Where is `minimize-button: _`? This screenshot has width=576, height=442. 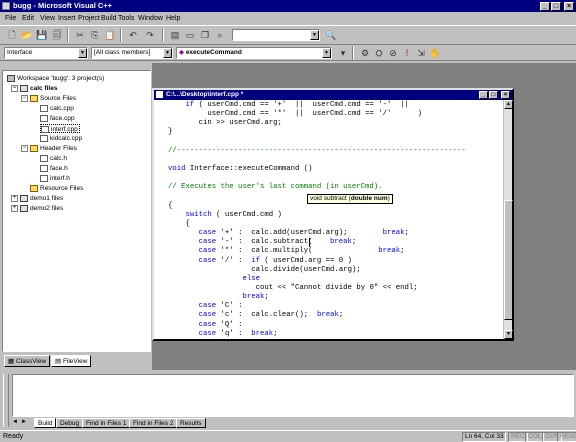
minimize-button: _ is located at coordinates (545, 6).